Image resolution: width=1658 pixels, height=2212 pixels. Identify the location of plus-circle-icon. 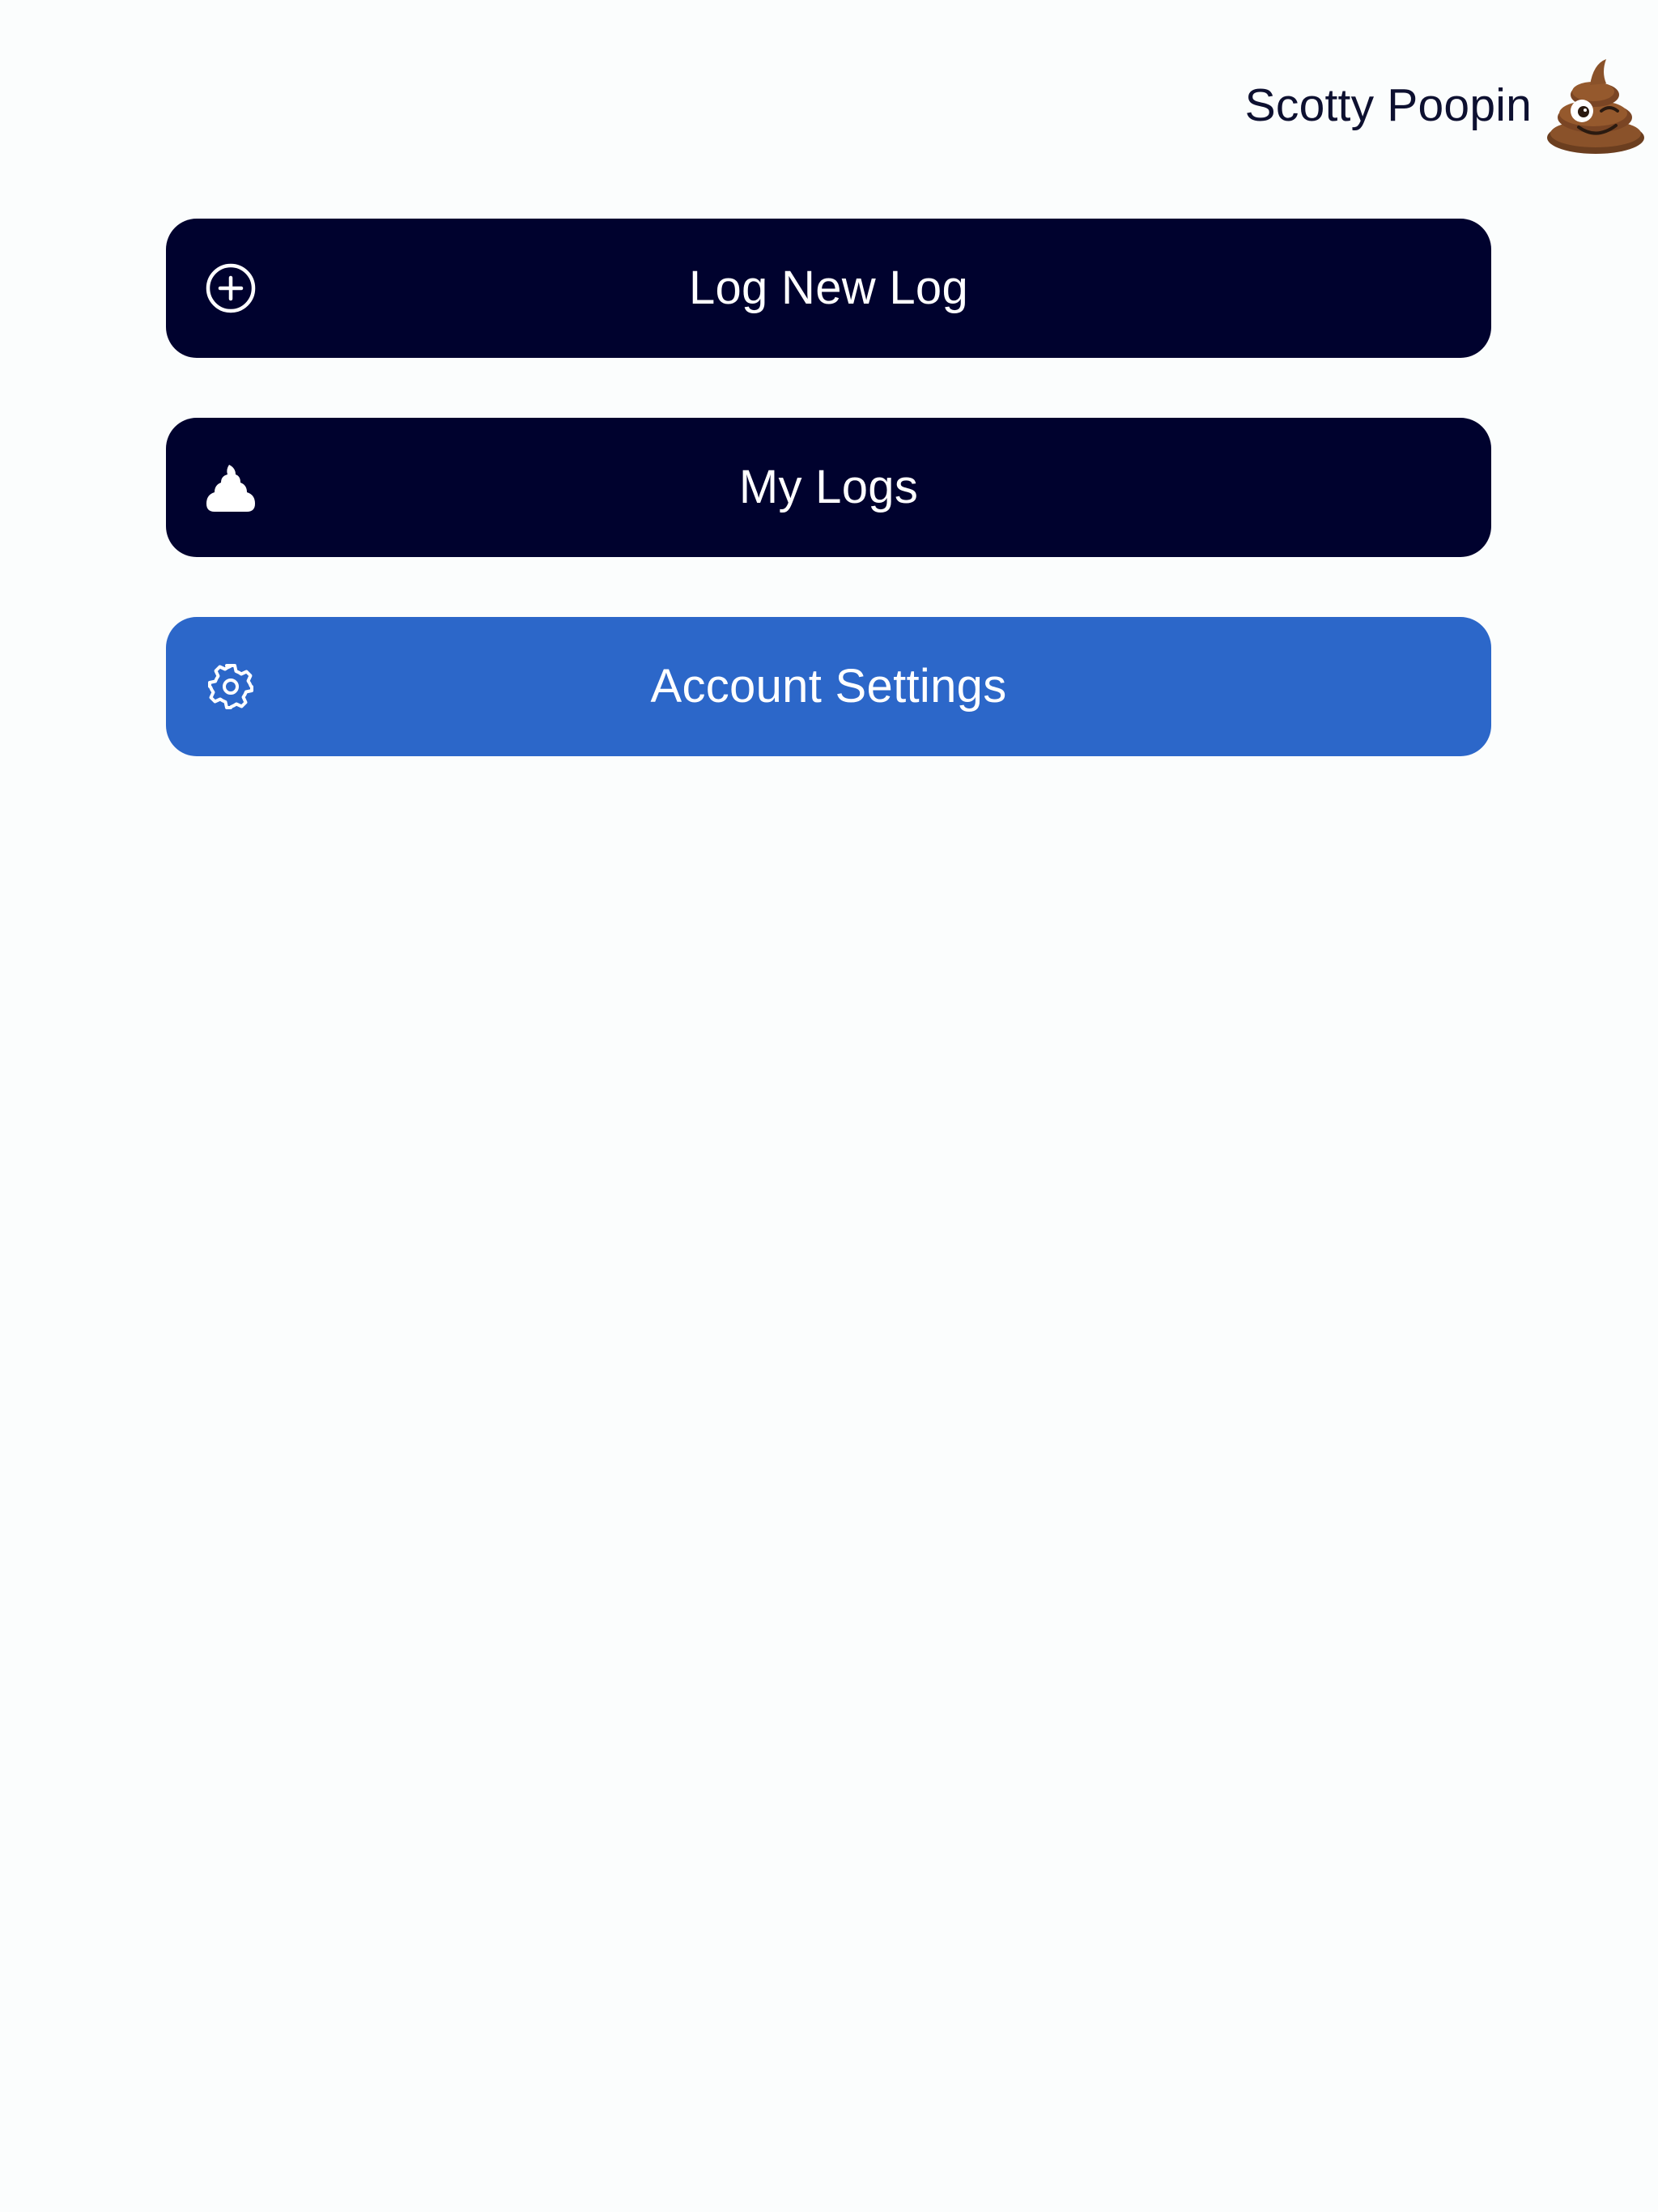
(230, 289).